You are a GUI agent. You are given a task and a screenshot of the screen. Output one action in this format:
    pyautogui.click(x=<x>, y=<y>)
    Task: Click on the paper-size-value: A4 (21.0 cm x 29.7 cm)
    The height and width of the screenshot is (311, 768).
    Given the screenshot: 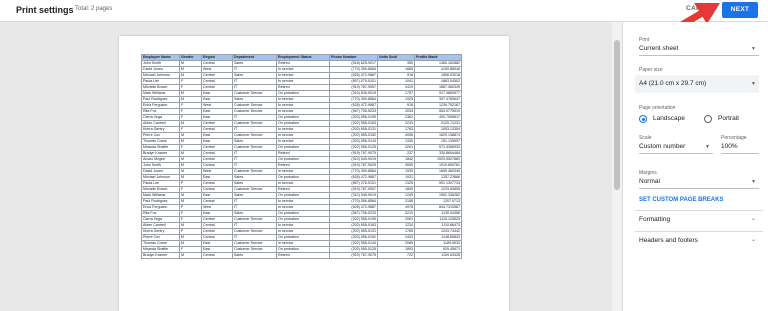 What is the action you would take?
    pyautogui.click(x=673, y=83)
    